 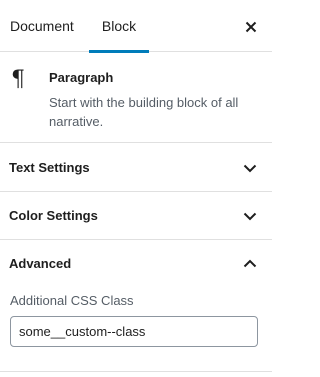 I want to click on sidebar-tabs: Document Block, so click(x=136, y=26).